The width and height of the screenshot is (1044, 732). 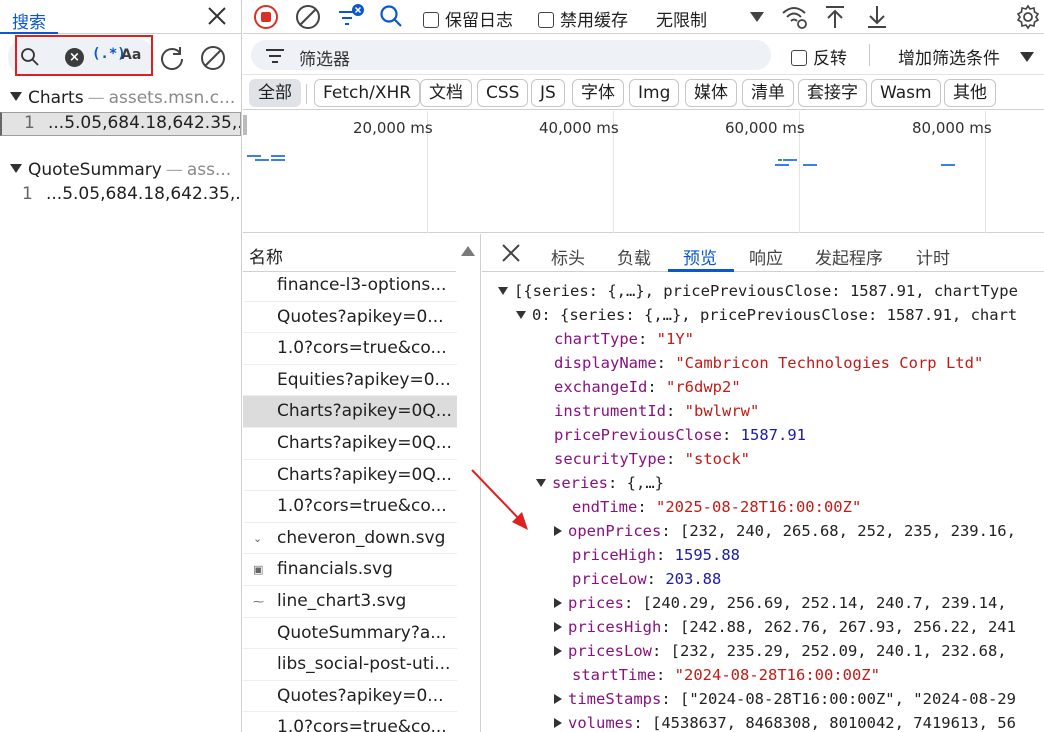 I want to click on invert-checkbox: 反转, so click(x=819, y=56).